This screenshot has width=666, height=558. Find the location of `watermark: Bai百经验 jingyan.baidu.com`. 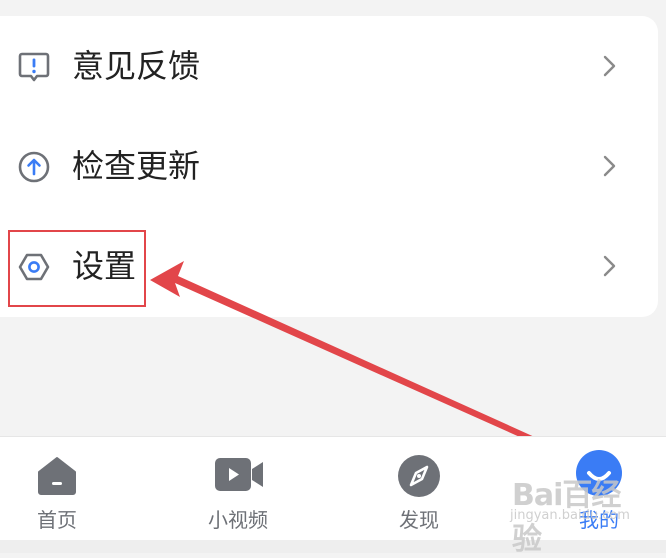

watermark: Bai百经验 jingyan.baidu.com is located at coordinates (573, 513).